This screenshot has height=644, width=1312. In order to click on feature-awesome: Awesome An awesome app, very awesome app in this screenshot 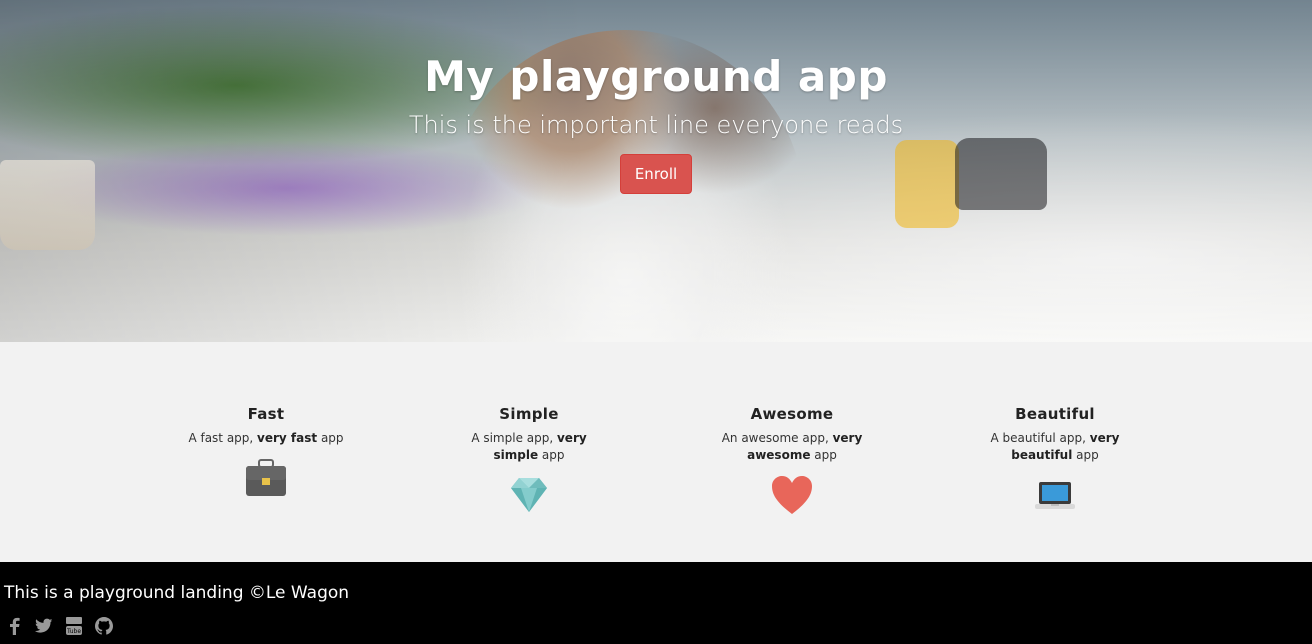, I will do `click(792, 461)`.